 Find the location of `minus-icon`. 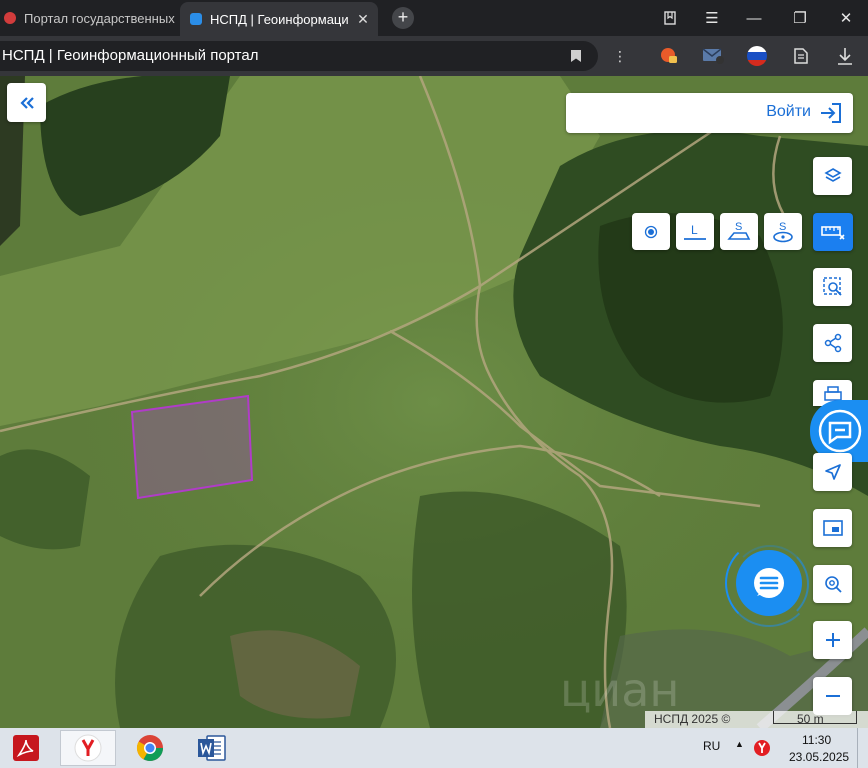

minus-icon is located at coordinates (832, 696).